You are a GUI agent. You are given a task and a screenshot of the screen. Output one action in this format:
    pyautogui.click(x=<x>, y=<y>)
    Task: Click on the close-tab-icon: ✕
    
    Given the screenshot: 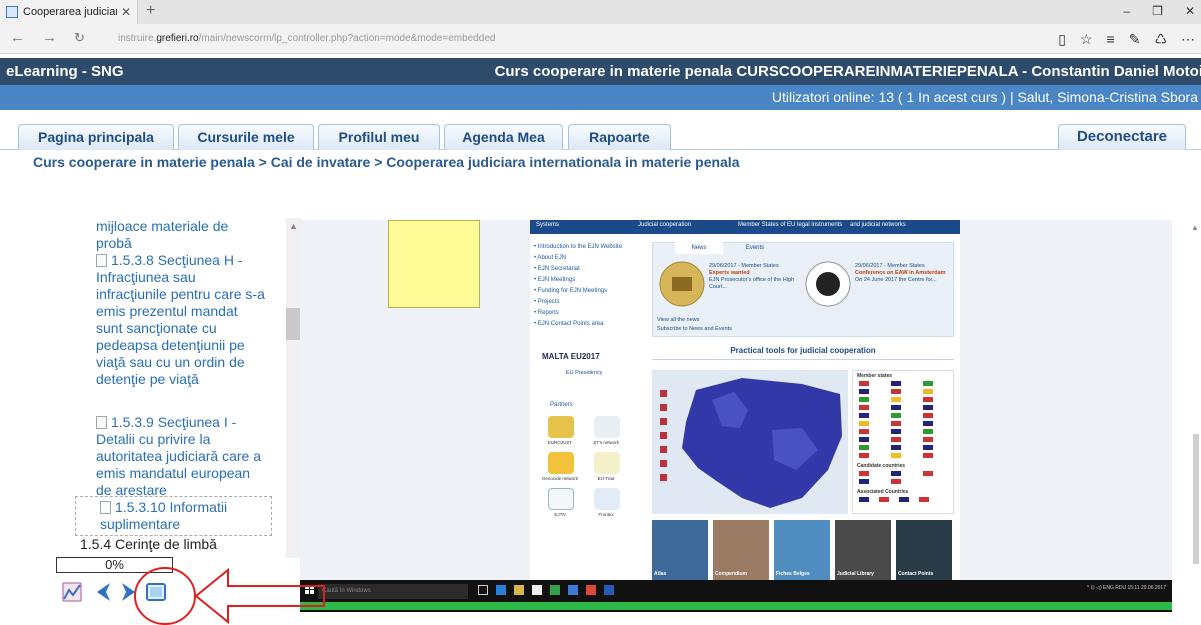 What is the action you would take?
    pyautogui.click(x=129, y=12)
    